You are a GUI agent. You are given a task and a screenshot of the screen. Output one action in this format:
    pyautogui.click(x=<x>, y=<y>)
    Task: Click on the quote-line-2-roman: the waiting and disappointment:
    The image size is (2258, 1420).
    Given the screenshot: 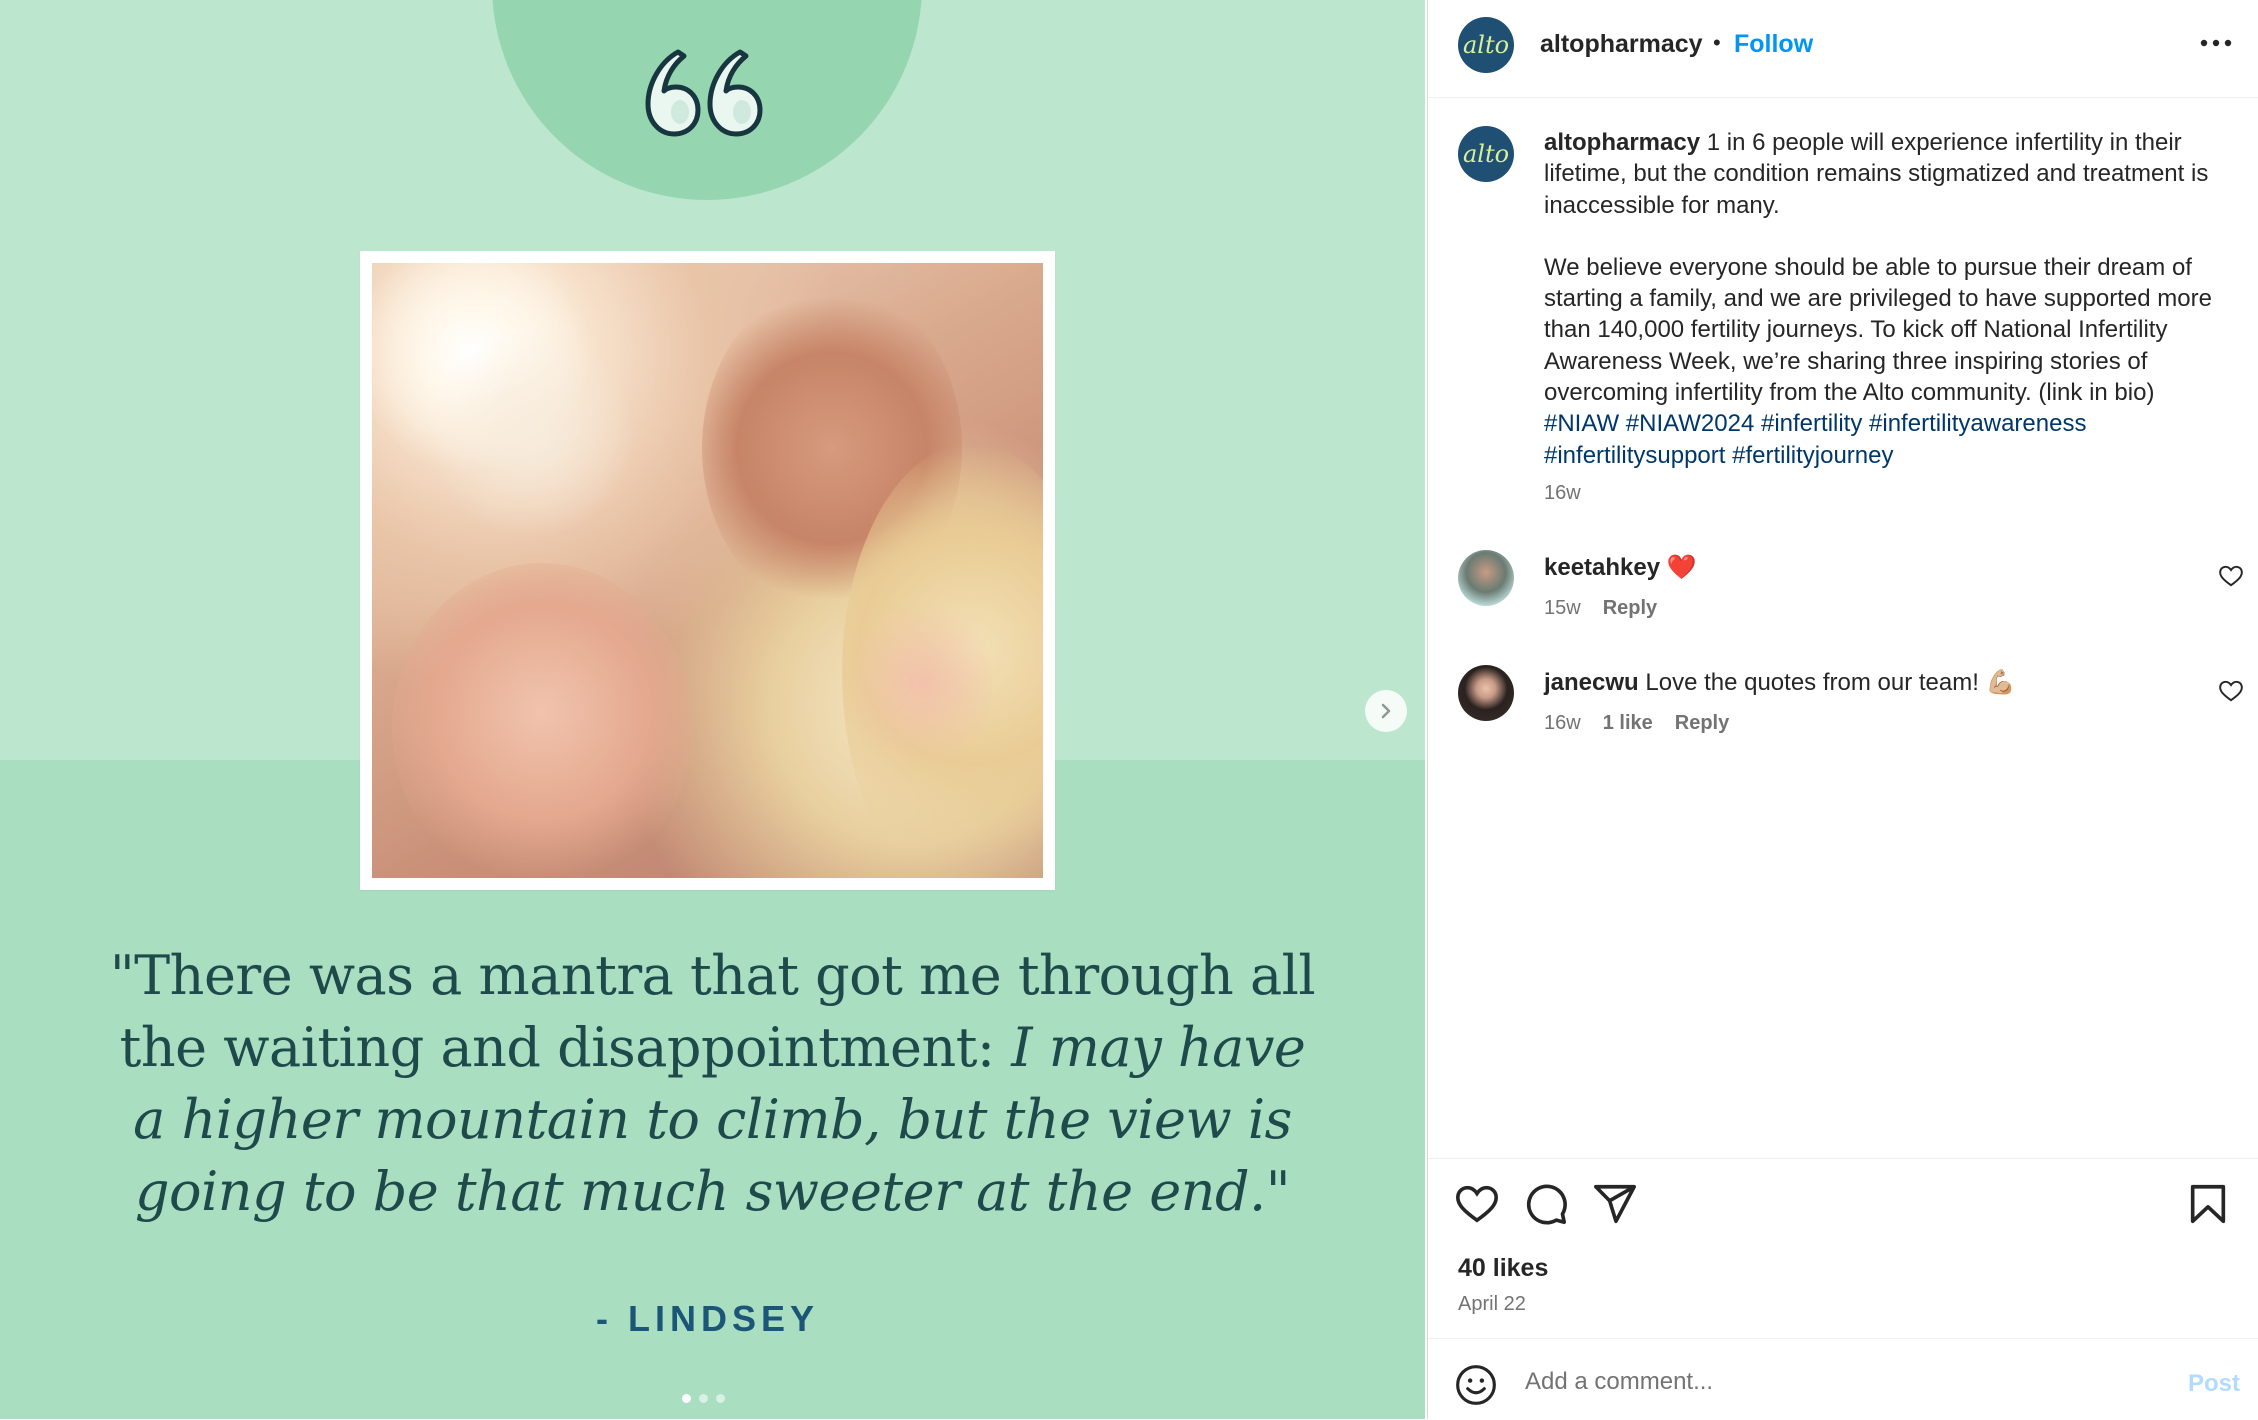 What is the action you would take?
    pyautogui.click(x=565, y=1047)
    